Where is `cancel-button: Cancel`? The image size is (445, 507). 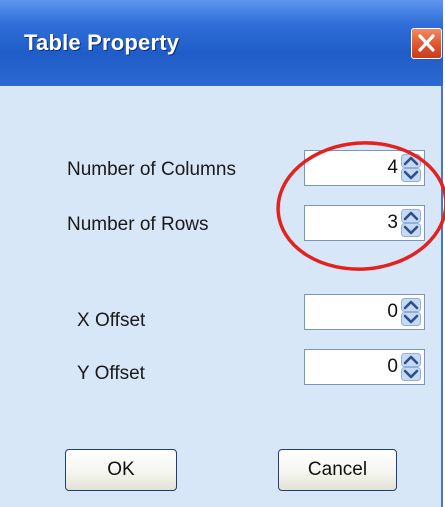 cancel-button: Cancel is located at coordinates (337, 470).